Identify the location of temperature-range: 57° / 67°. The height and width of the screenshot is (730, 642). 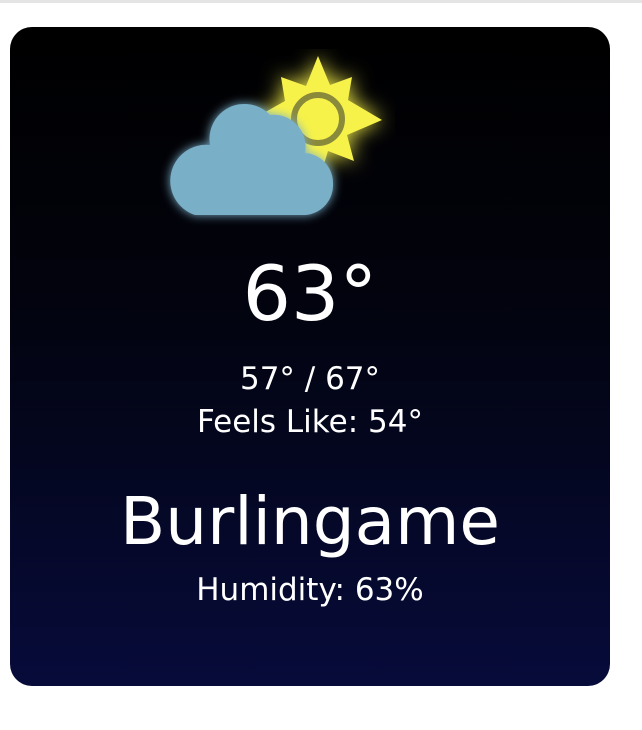
(310, 379).